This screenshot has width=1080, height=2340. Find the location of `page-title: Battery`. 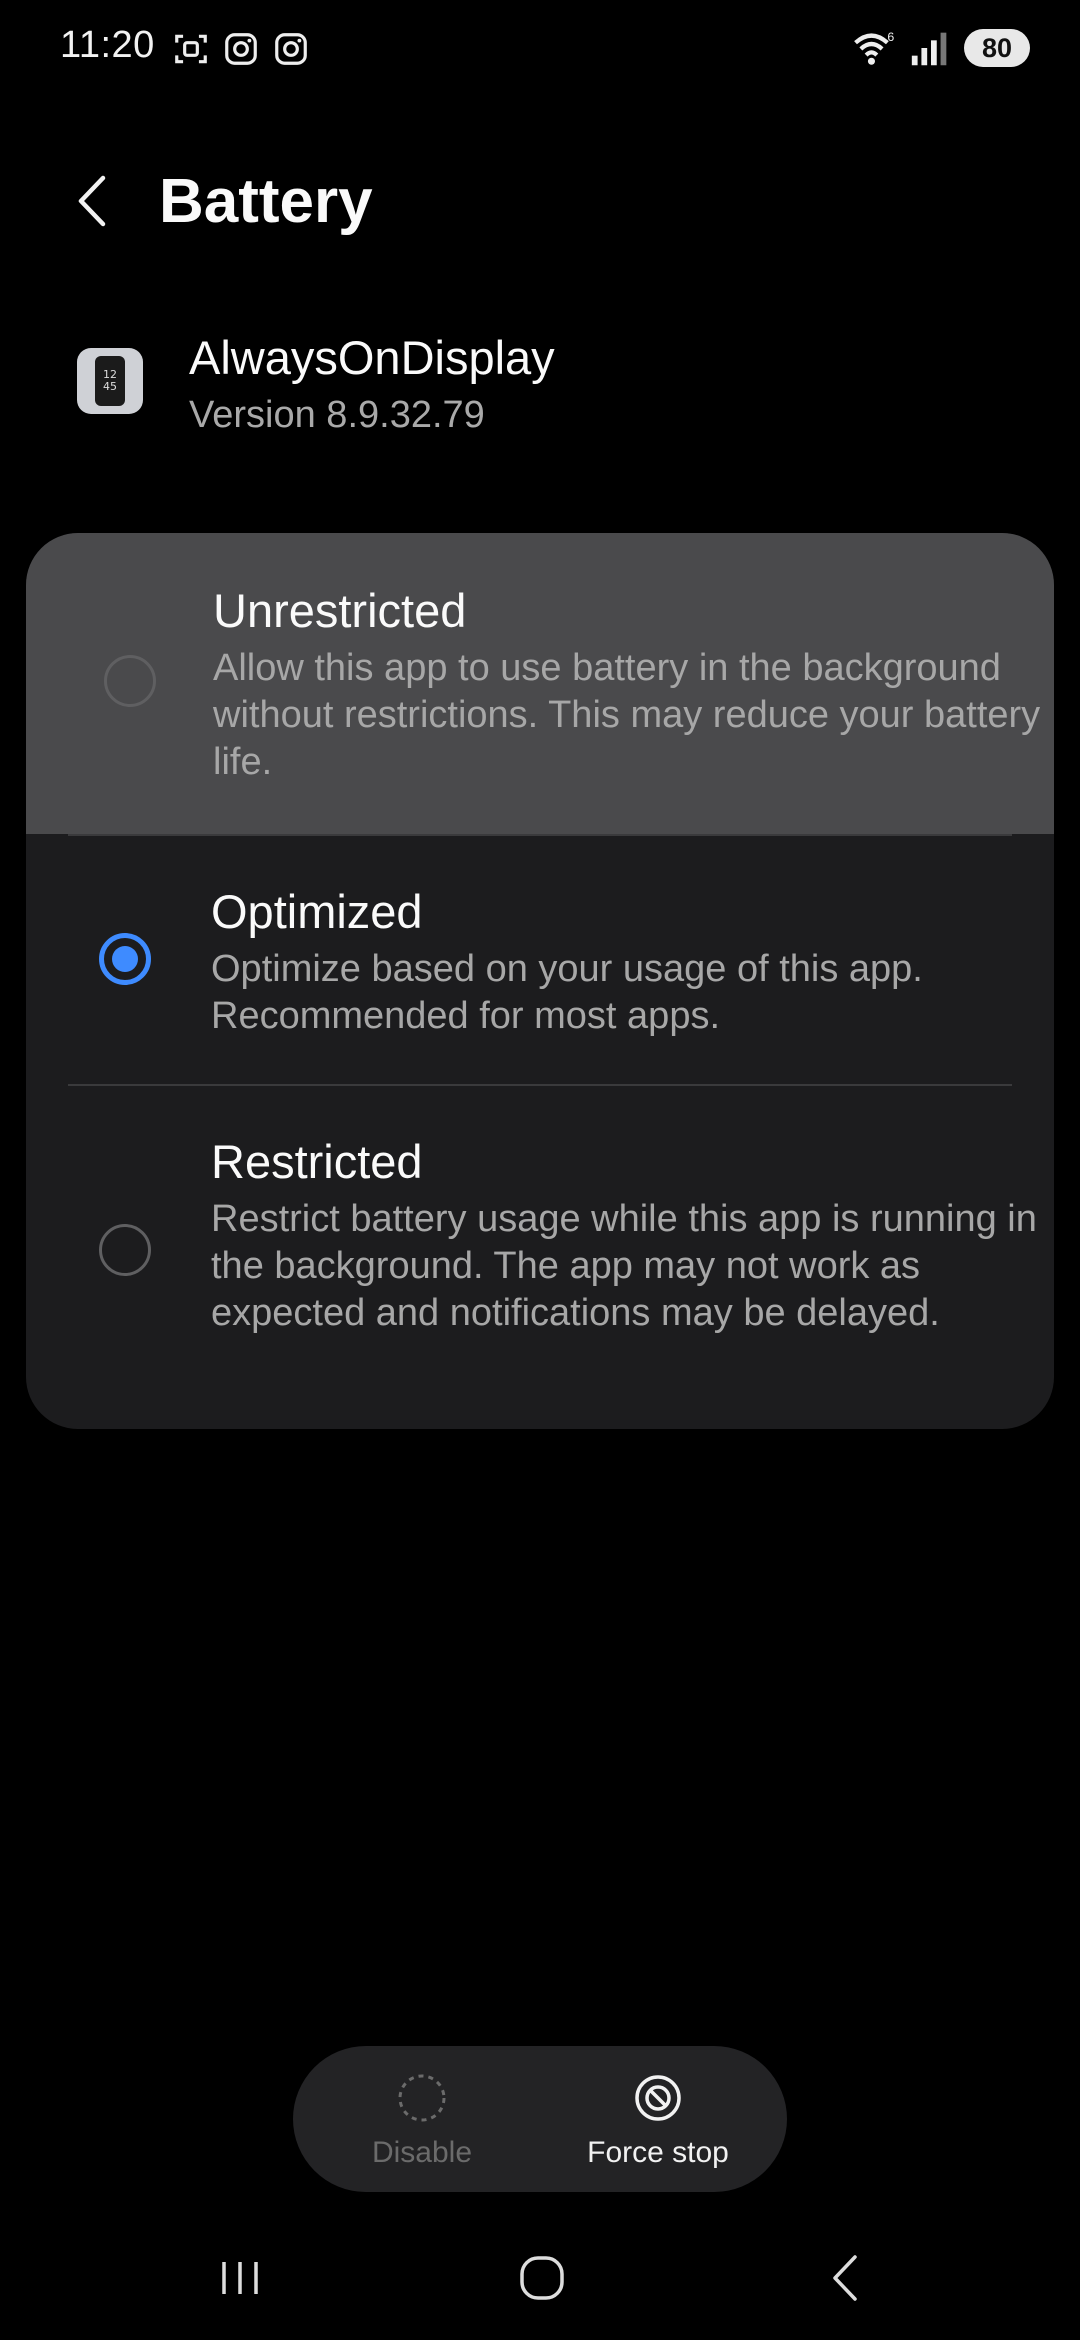

page-title: Battery is located at coordinates (266, 201).